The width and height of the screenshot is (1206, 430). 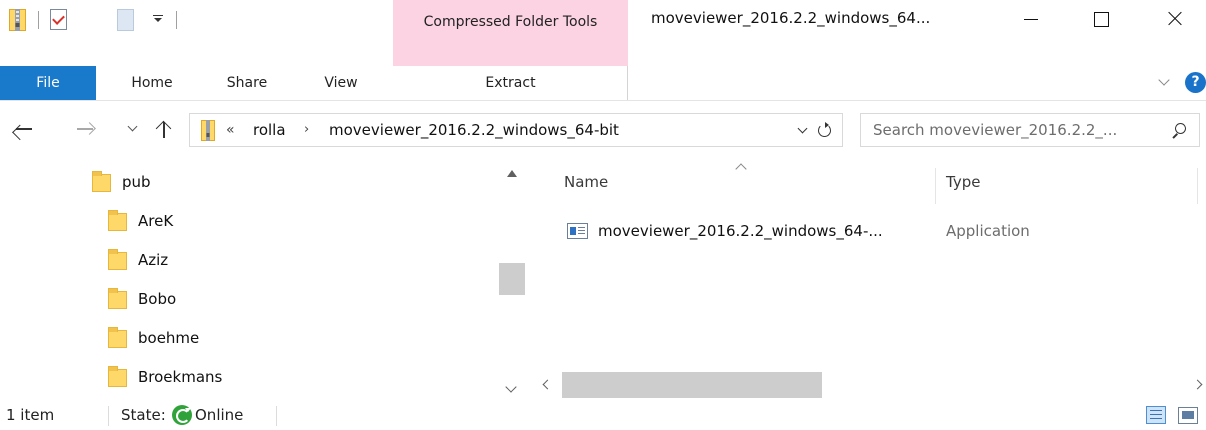 I want to click on properties-icon, so click(x=58, y=19).